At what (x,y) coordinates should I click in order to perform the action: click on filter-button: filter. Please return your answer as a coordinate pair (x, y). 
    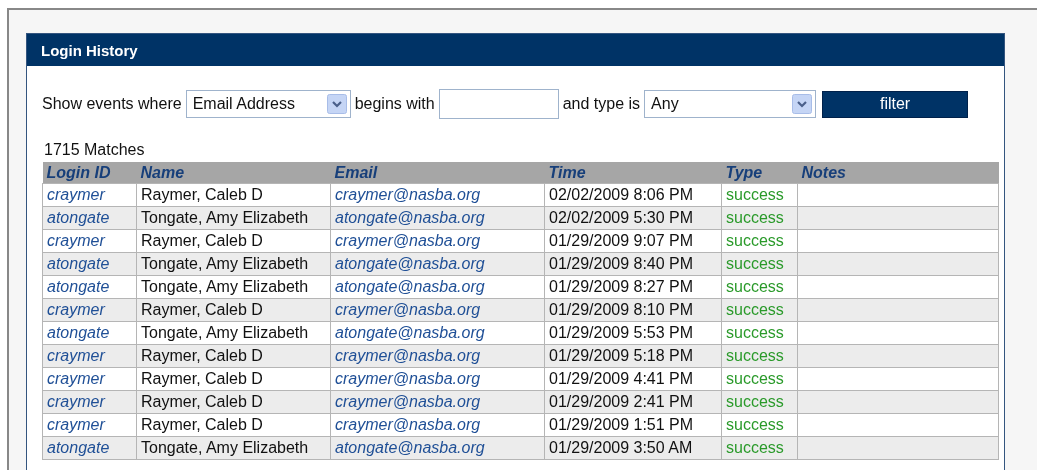
    Looking at the image, I should click on (895, 104).